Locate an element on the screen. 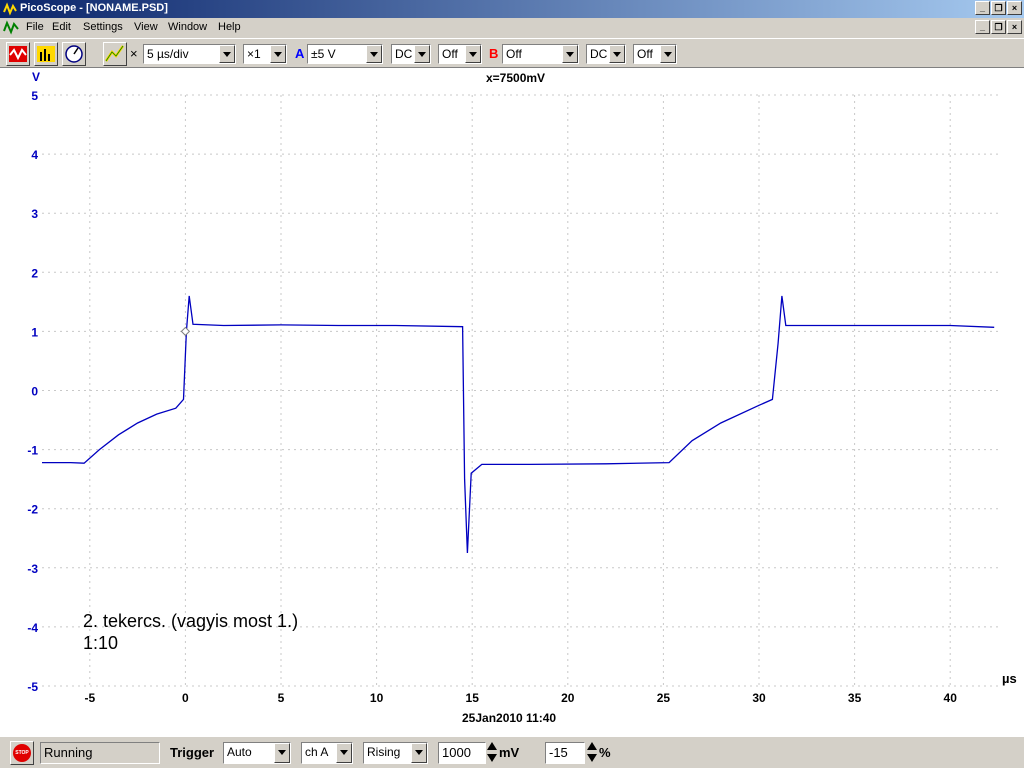  trigger-mode-value: Auto is located at coordinates (239, 752).